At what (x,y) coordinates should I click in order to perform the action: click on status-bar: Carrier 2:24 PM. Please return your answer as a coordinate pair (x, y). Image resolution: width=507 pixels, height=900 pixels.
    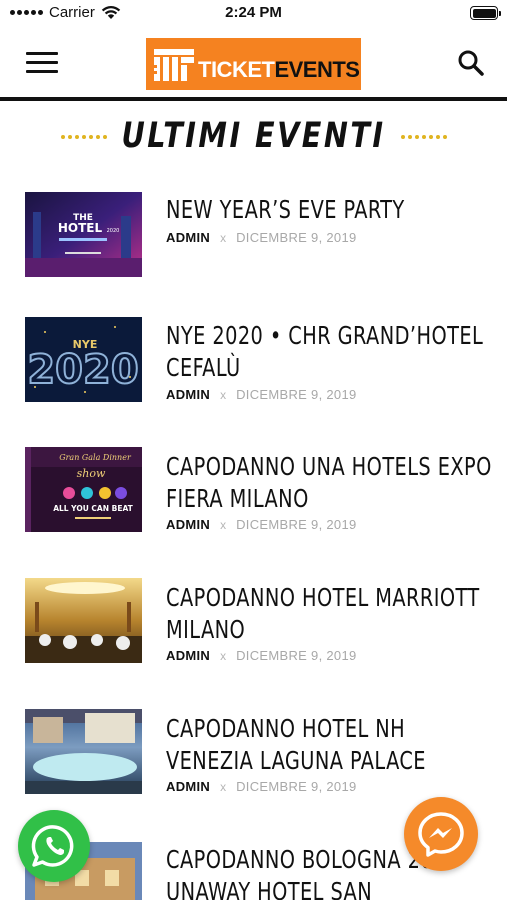
    Looking at the image, I should click on (253, 13).